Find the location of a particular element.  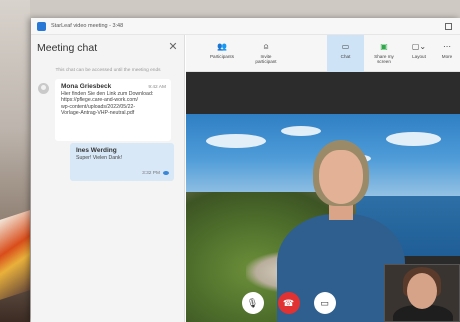

maximize-icon is located at coordinates (448, 26).